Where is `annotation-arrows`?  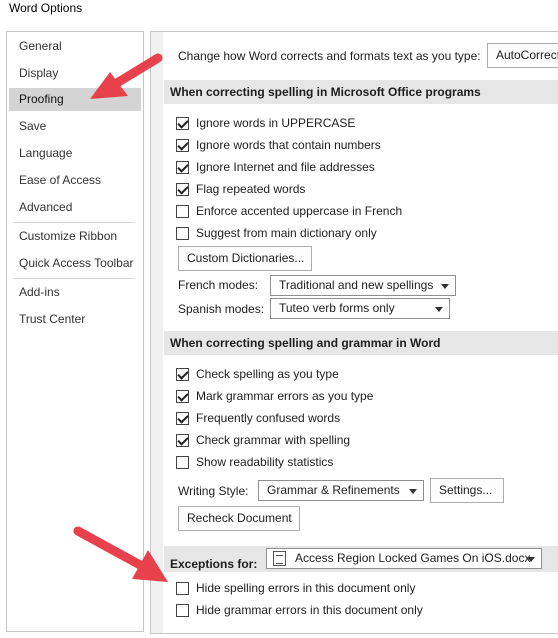 annotation-arrows is located at coordinates (120, 317).